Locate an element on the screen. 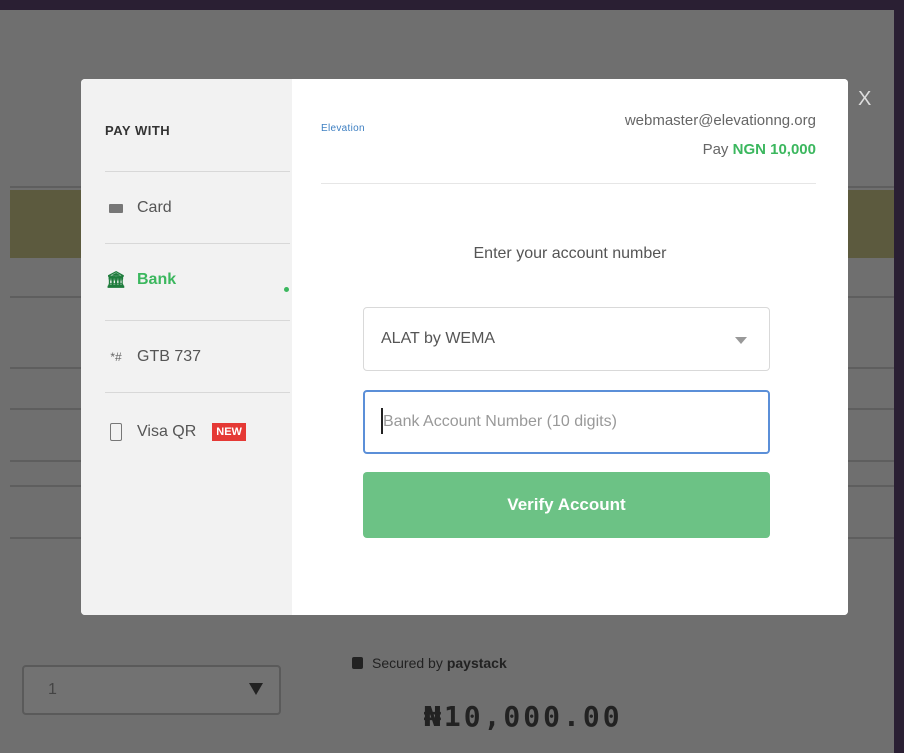 This screenshot has height=753, width=904. bank-select-value: ALAT by WEMA is located at coordinates (438, 338).